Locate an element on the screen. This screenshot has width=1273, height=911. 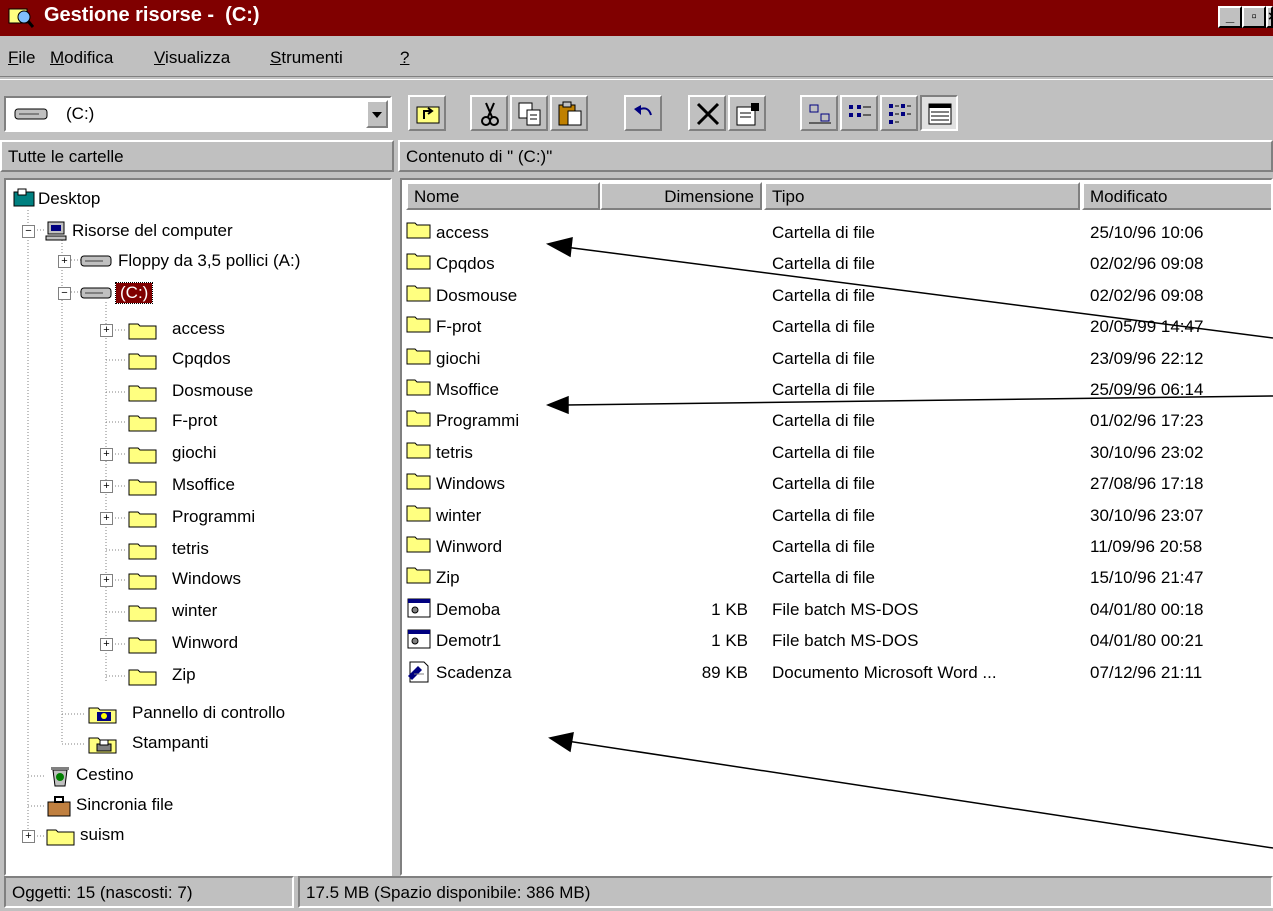
menu-file: File is located at coordinates (21, 58).